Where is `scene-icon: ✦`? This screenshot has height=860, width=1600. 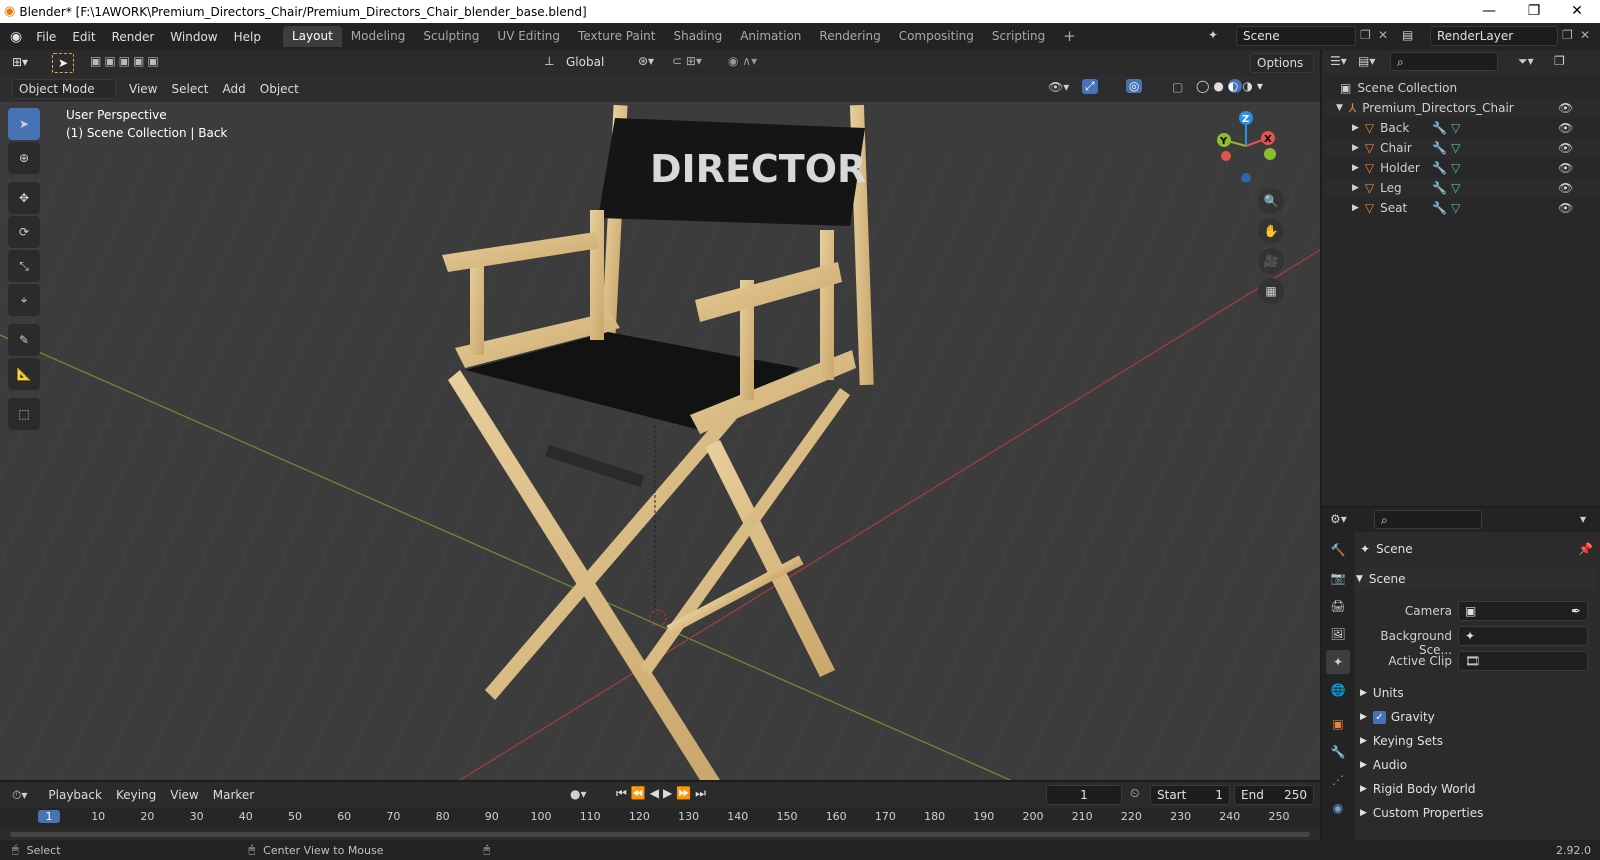 scene-icon: ✦ is located at coordinates (1213, 35).